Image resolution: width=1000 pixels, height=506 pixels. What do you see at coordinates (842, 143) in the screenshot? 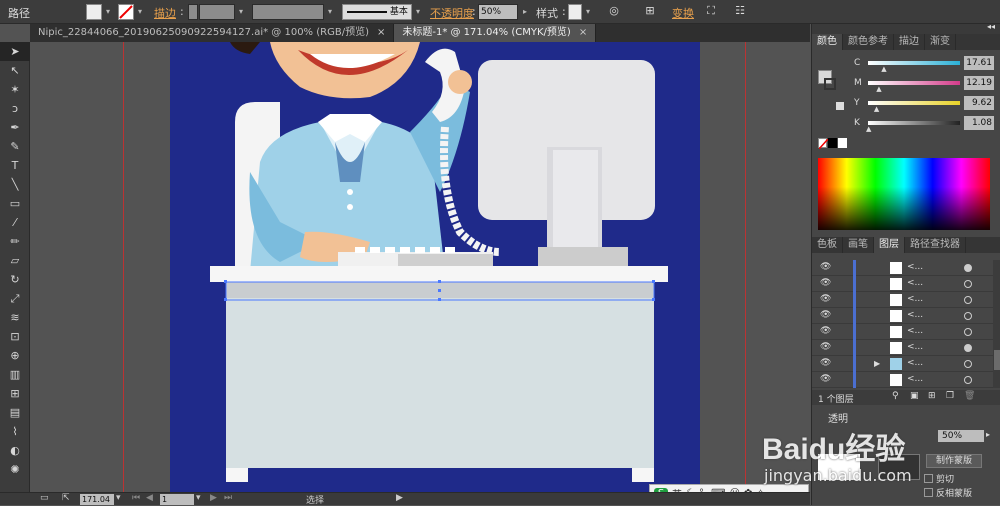
I see `white-swatch` at bounding box center [842, 143].